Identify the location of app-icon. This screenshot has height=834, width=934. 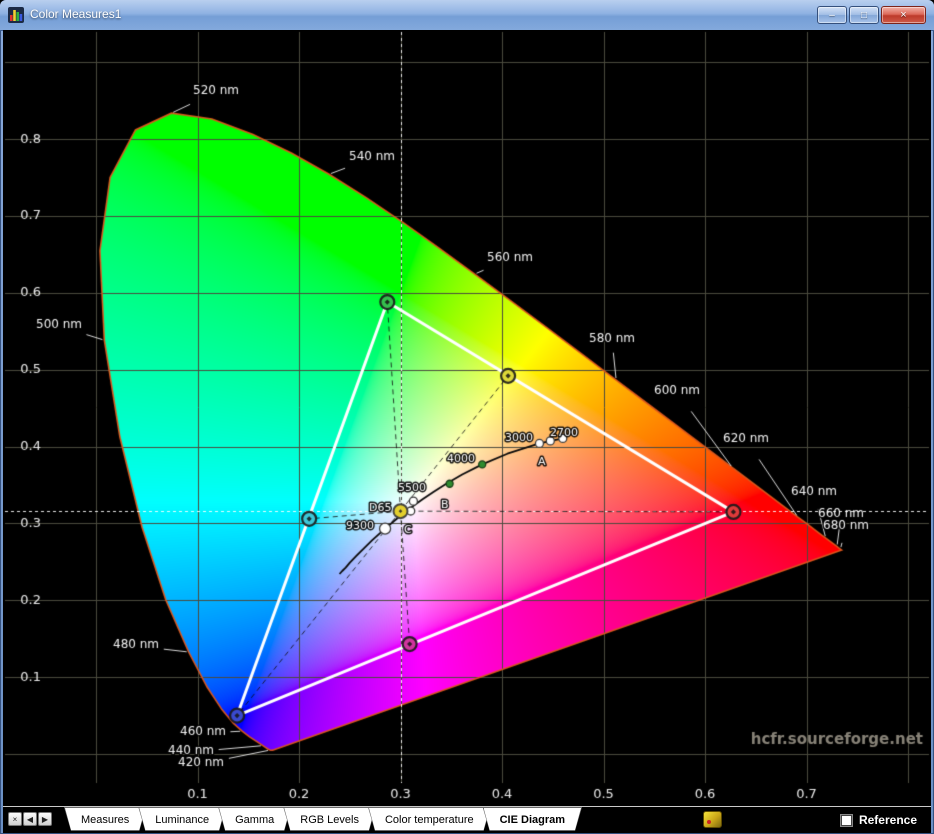
(16, 15).